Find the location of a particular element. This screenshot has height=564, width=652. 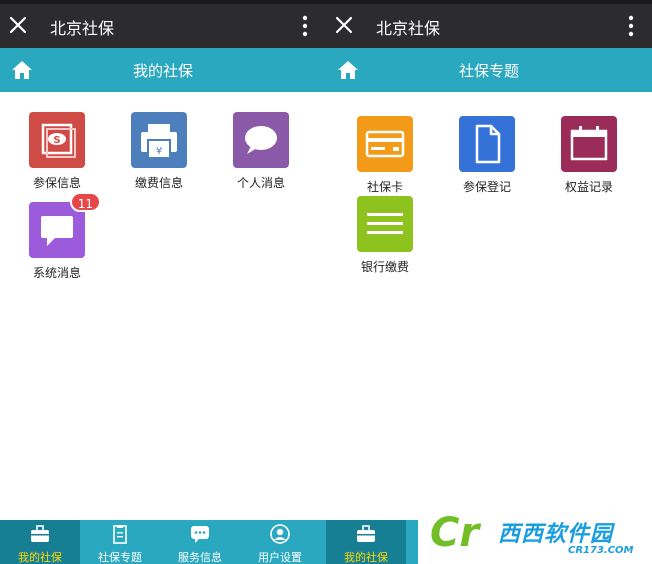

tab-label: 服务信息 is located at coordinates (200, 557).